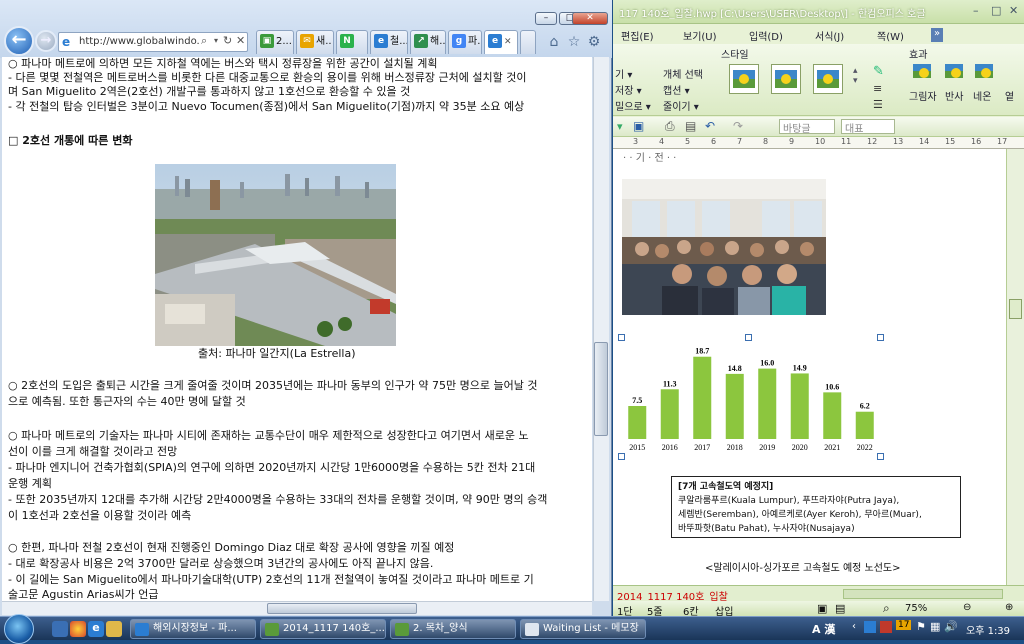 The image size is (1024, 644). Describe the element at coordinates (428, 42) in the screenshot. I see `tab-5: ↗ 해..` at that location.